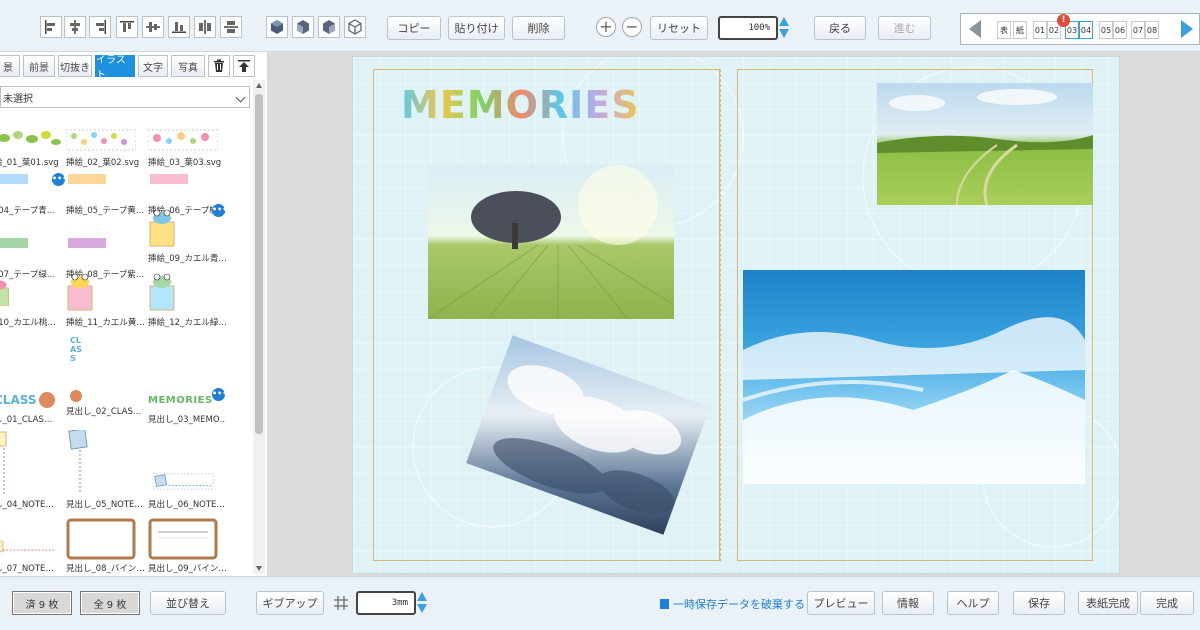  Describe the element at coordinates (551, 242) in the screenshot. I see `photo-tree-field` at that location.